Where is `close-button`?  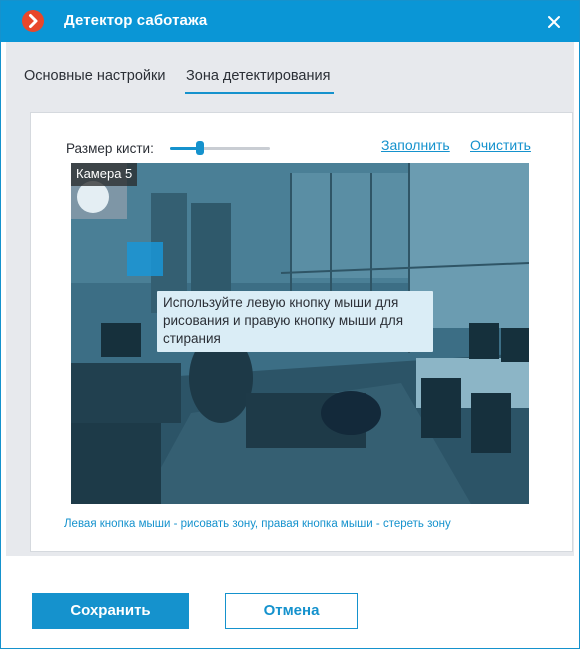 close-button is located at coordinates (554, 22).